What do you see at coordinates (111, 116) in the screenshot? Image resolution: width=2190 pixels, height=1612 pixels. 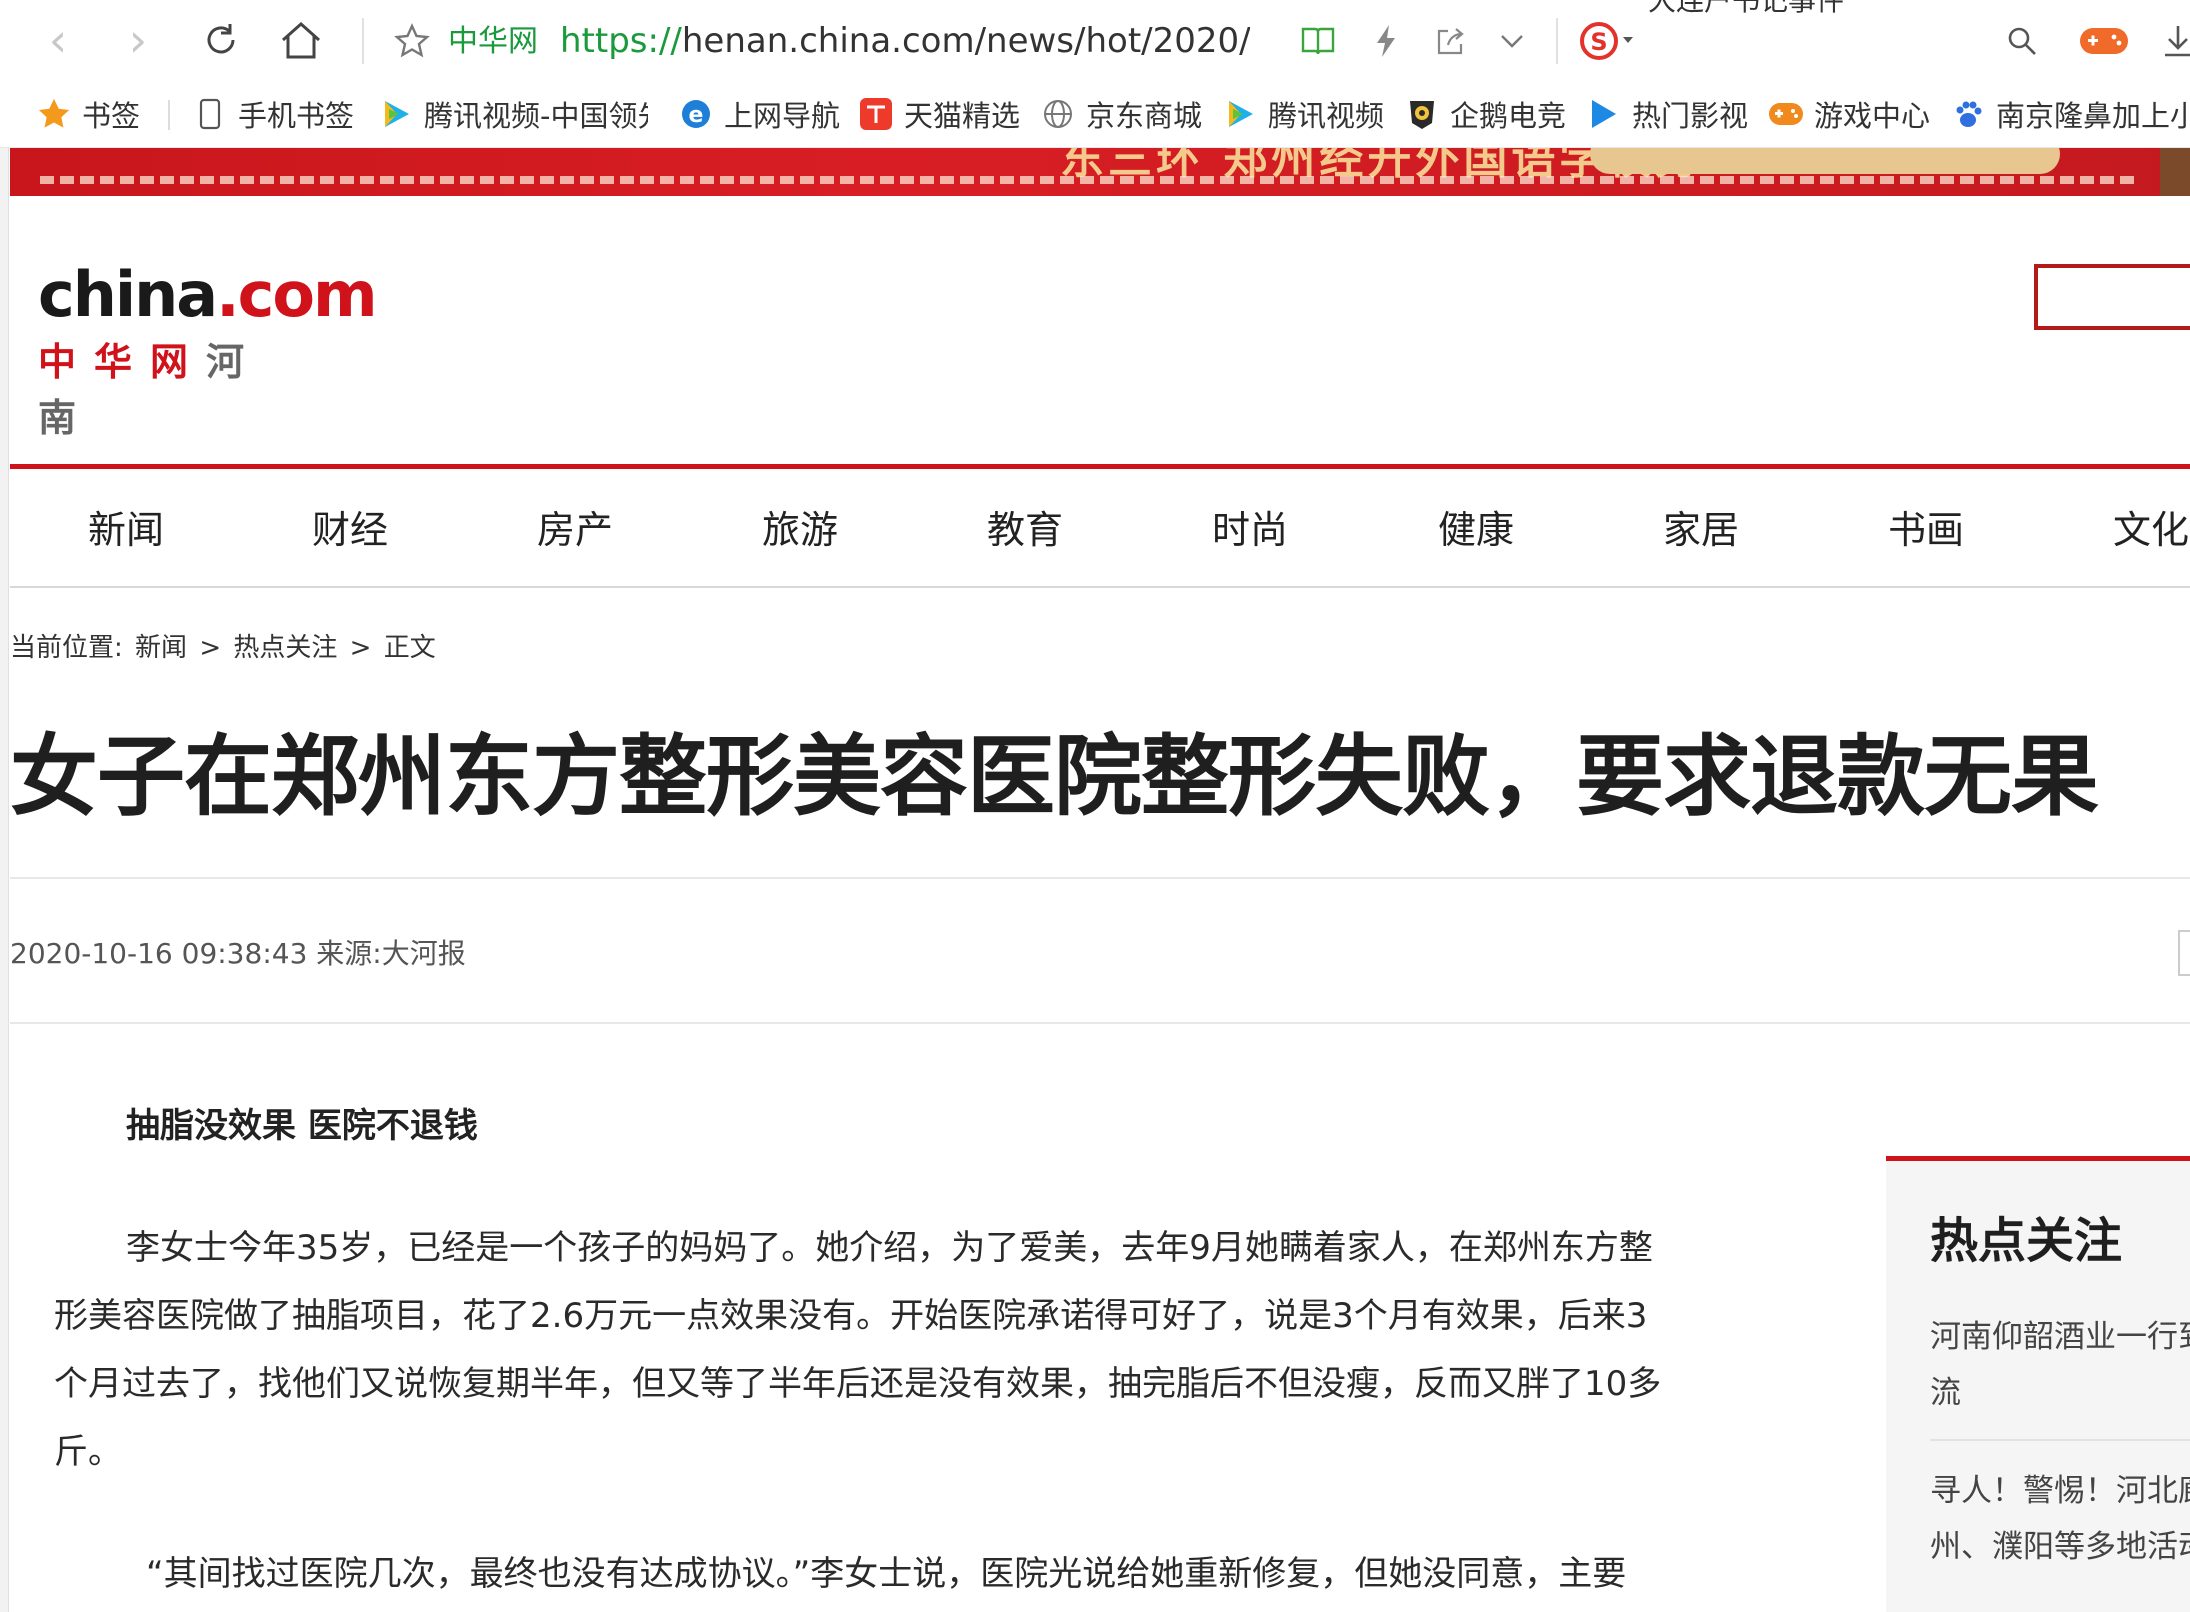 I see `bookmark-label: 书签` at bounding box center [111, 116].